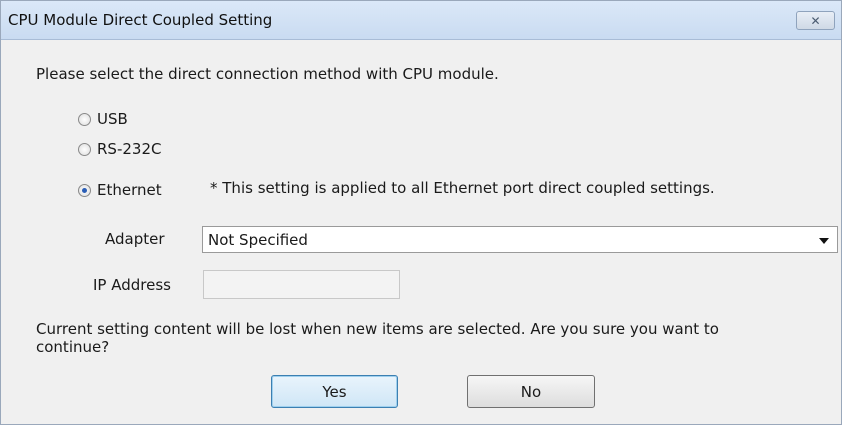 Image resolution: width=842 pixels, height=425 pixels. I want to click on adapter-label: Adapter, so click(135, 239).